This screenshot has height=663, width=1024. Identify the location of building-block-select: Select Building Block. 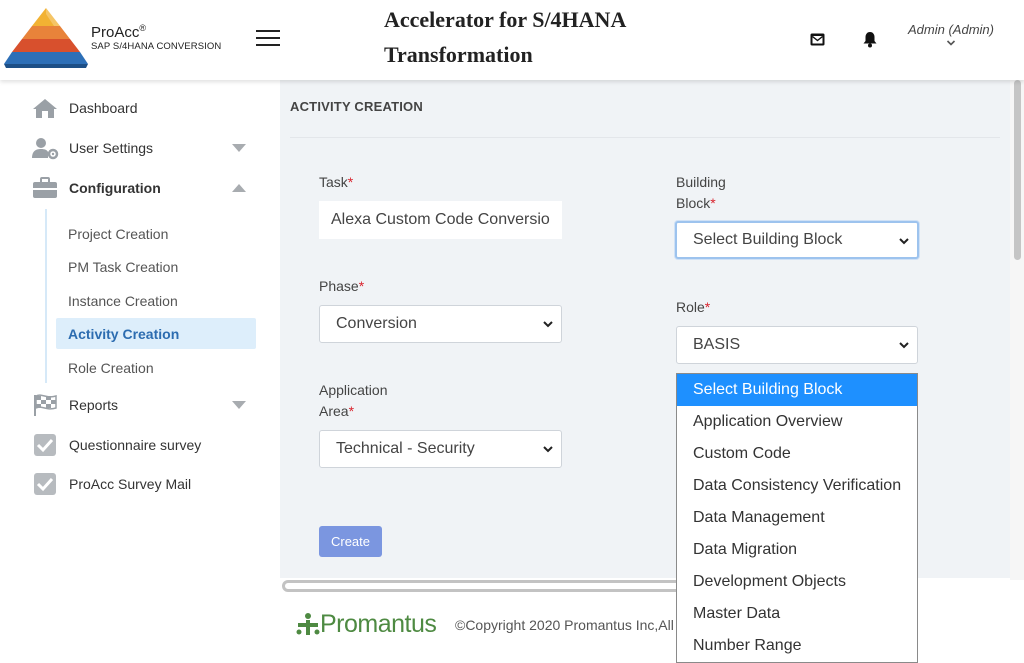
(797, 240).